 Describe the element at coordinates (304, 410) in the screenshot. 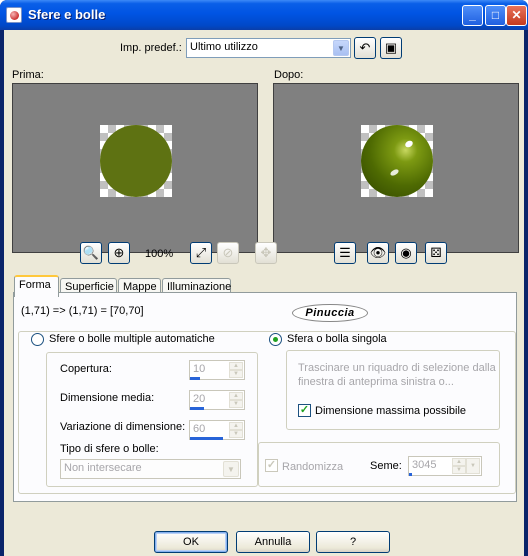

I see `max-size-checkbox: ✓` at that location.